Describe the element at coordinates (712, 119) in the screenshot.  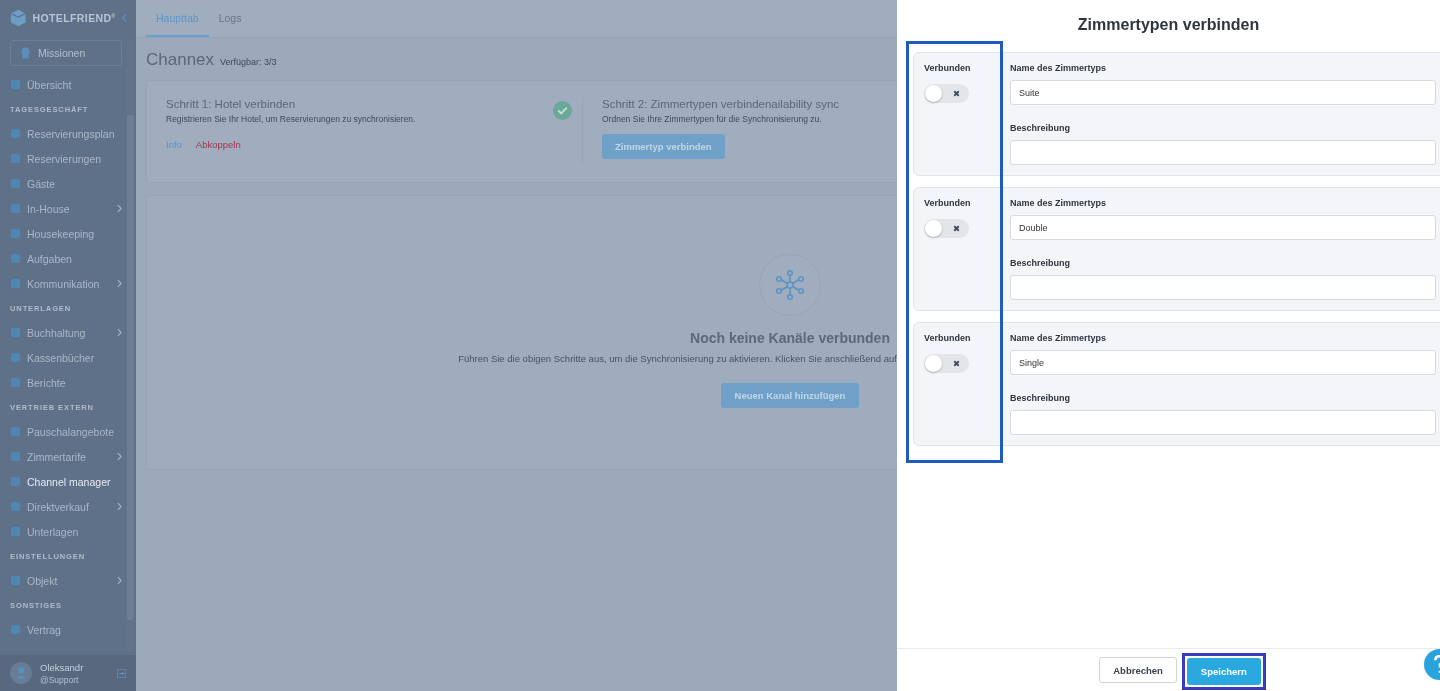
I see `step-description: Ordnen Sie Ihre Zimmertypen für die Synchronisierung zu.` at that location.